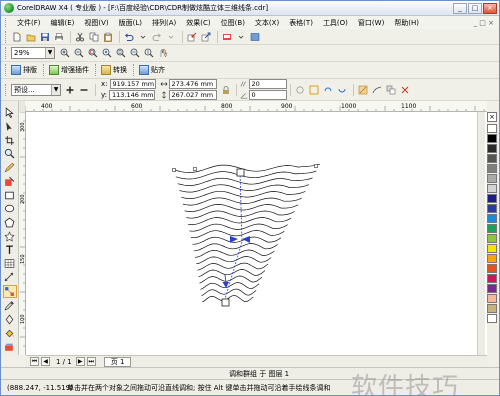  Describe the element at coordinates (233, 23) in the screenshot. I see `menu-bitmaps: 位图(B)` at that location.